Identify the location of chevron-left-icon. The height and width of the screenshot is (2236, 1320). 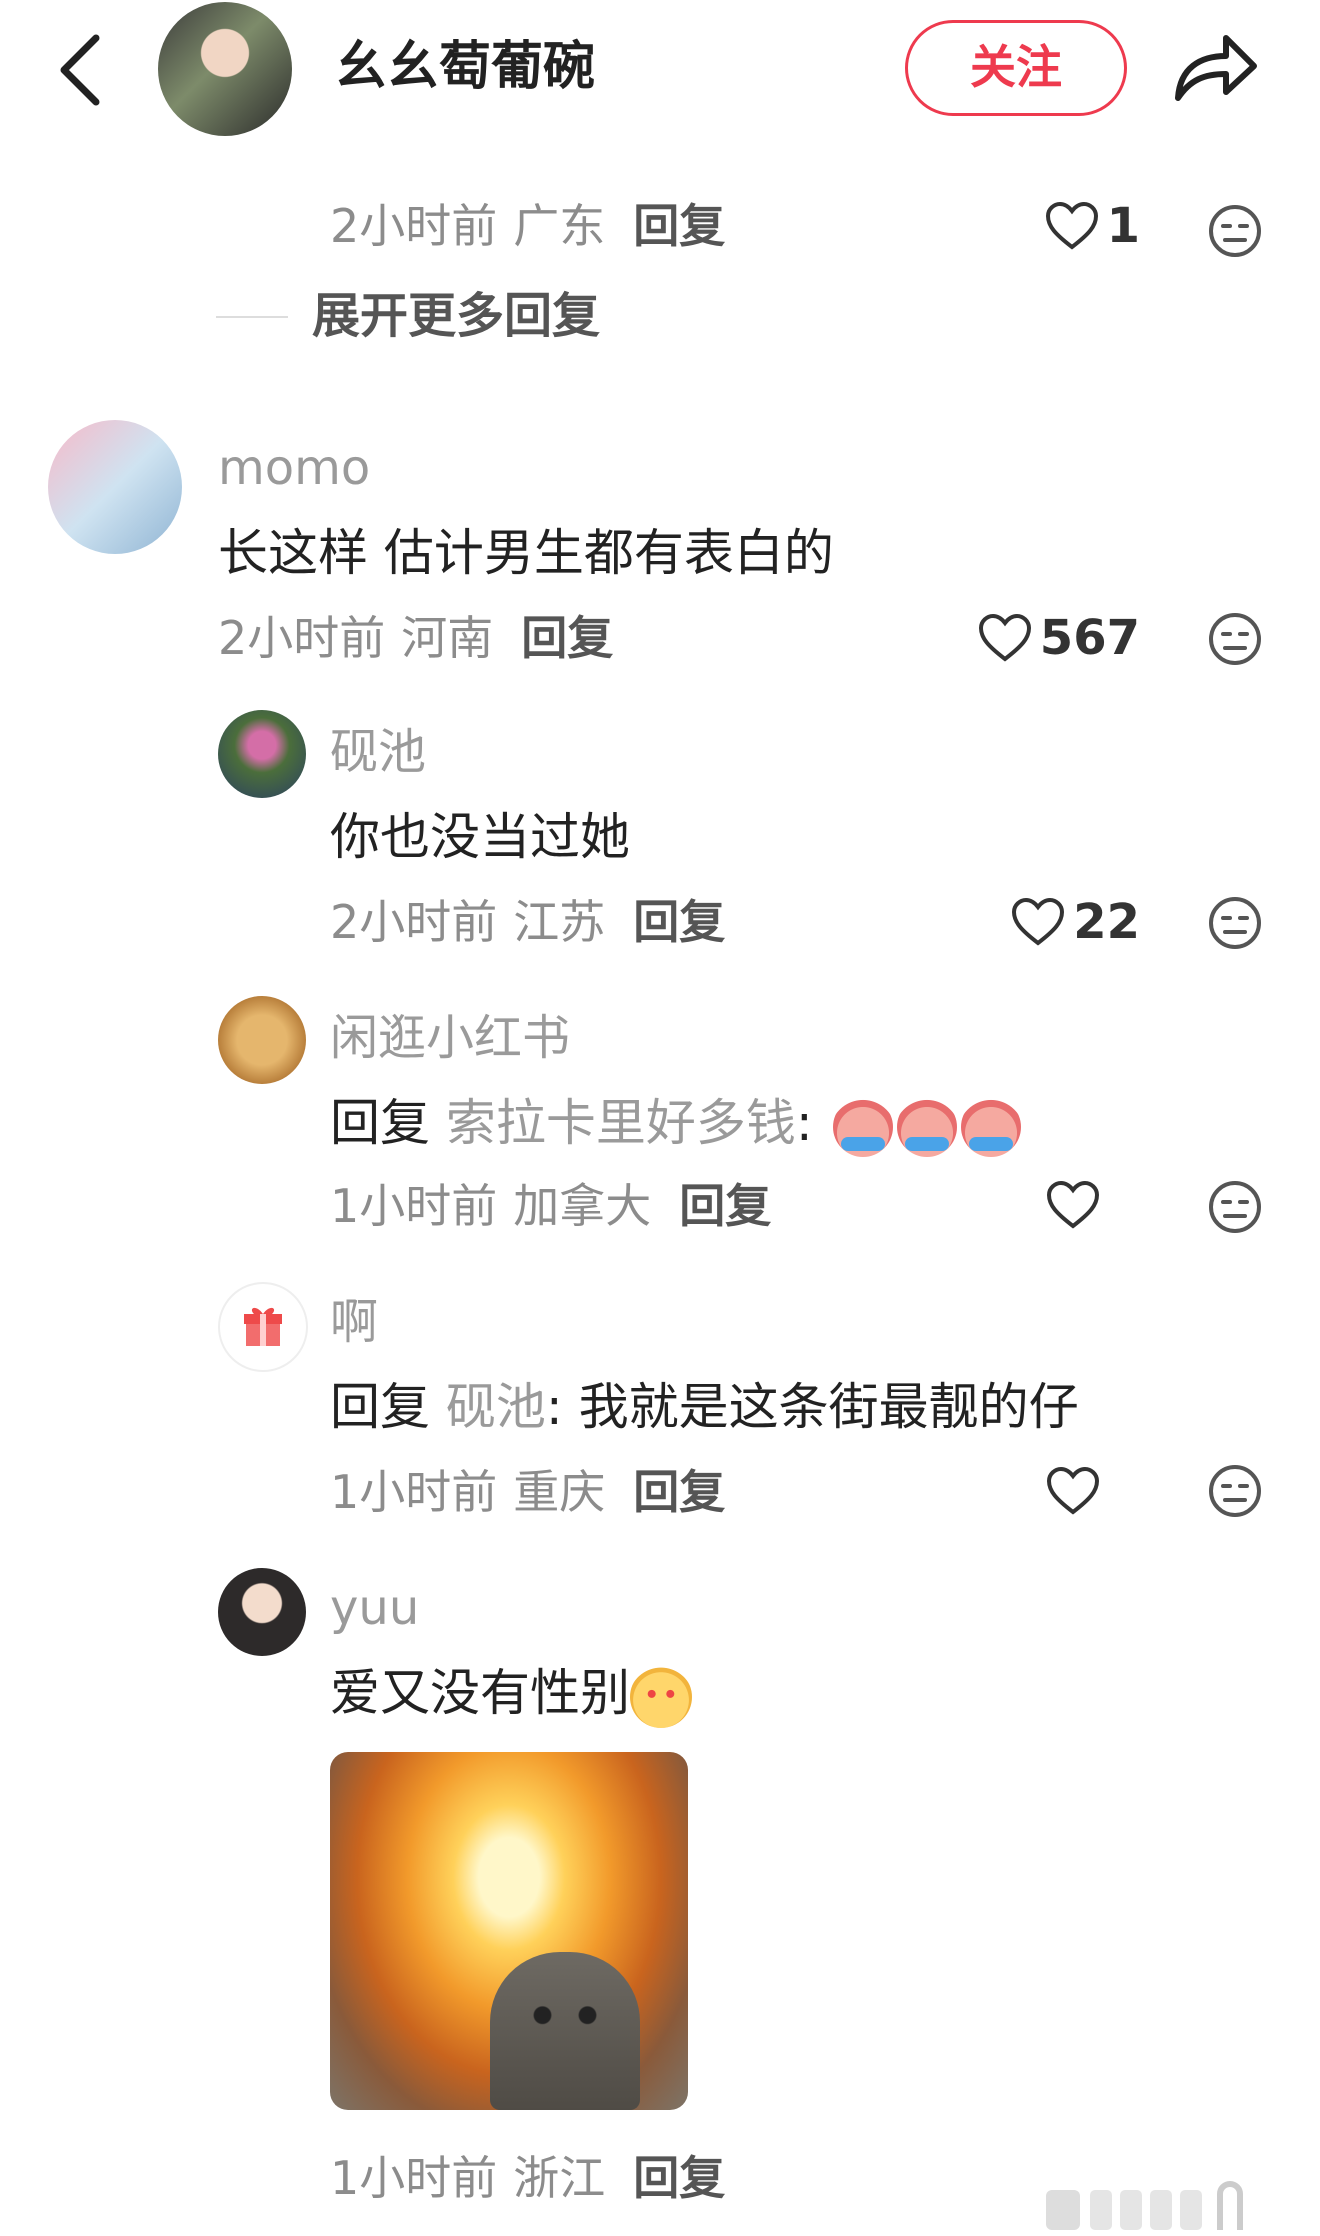
(82, 70).